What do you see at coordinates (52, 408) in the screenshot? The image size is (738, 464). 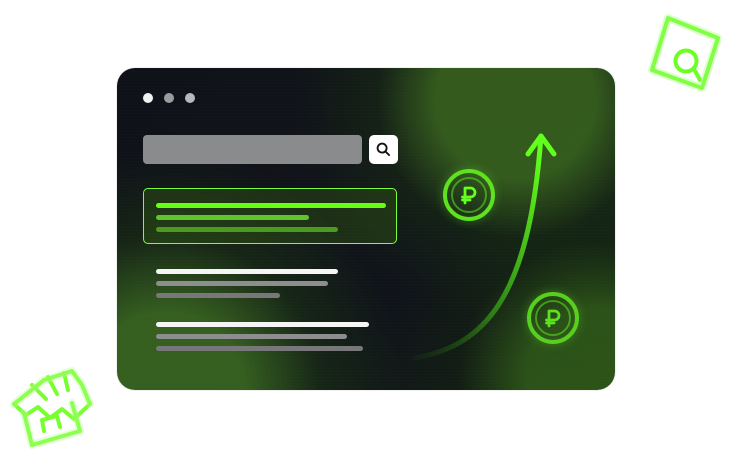 I see `store-icon` at bounding box center [52, 408].